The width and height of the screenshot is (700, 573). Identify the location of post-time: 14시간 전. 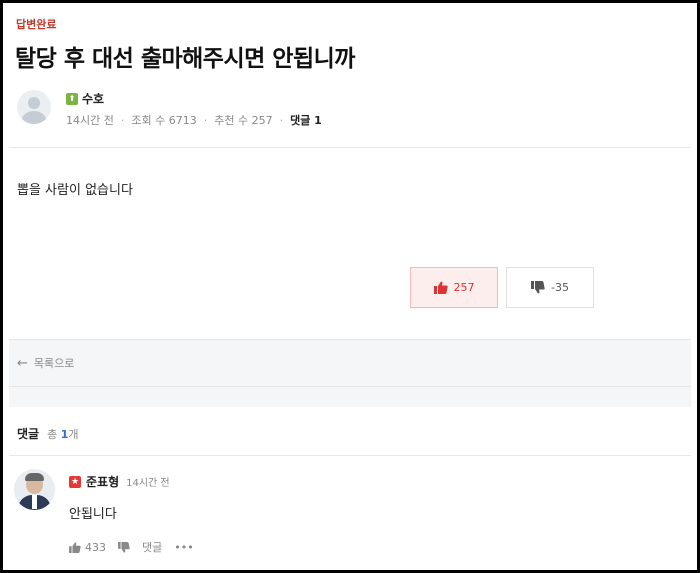
(90, 120).